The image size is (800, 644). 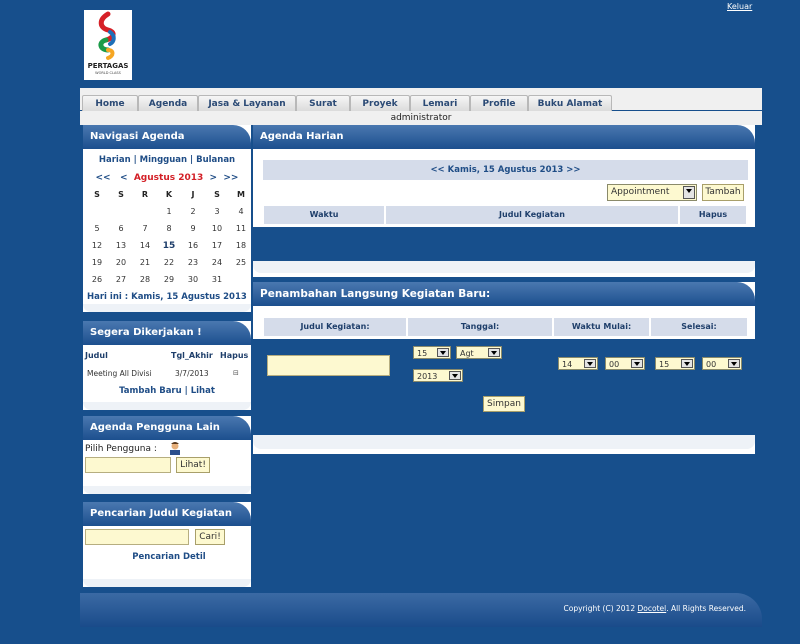 I want to click on menu-home: Home, so click(x=110, y=103).